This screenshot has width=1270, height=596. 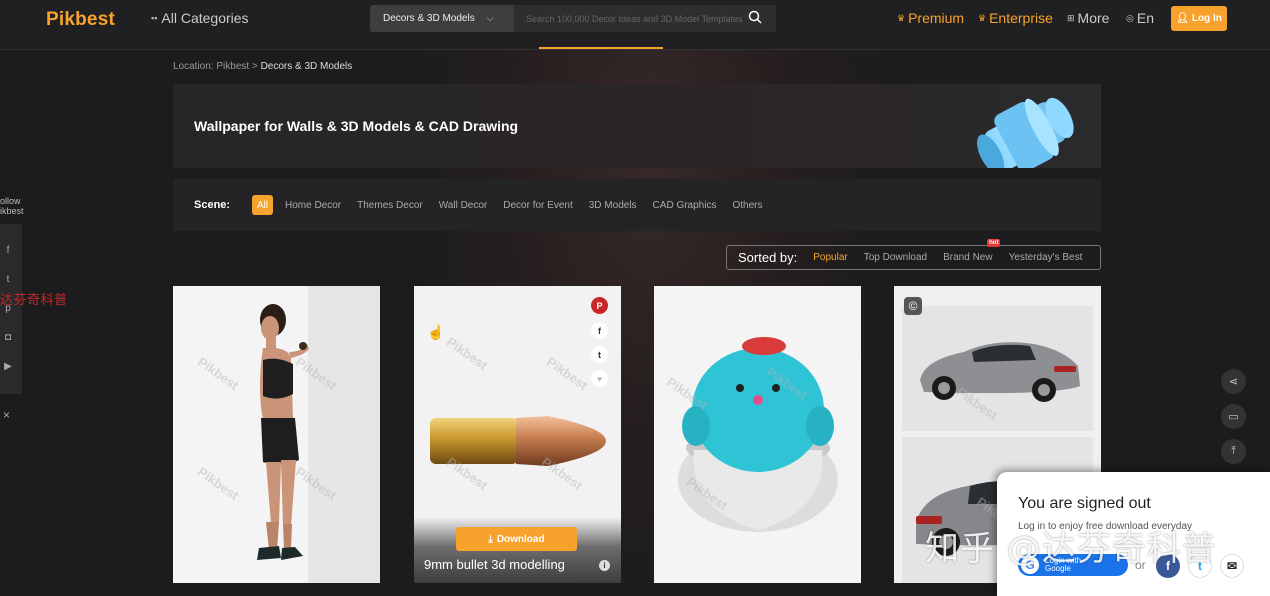 What do you see at coordinates (1084, 503) in the screenshot?
I see `popup-title: You are signed out` at bounding box center [1084, 503].